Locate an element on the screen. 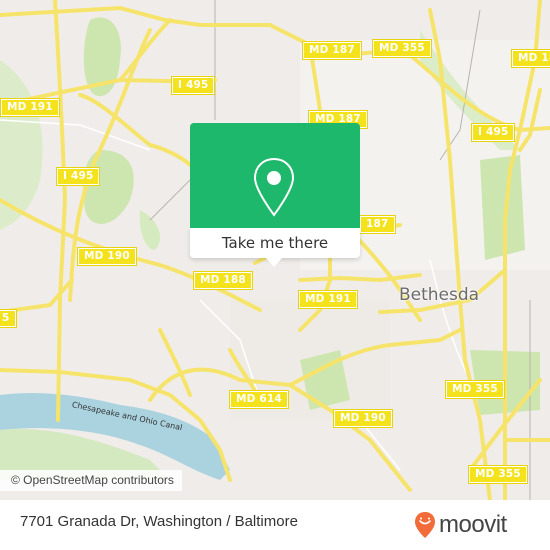  popup-pointer is located at coordinates (274, 262).